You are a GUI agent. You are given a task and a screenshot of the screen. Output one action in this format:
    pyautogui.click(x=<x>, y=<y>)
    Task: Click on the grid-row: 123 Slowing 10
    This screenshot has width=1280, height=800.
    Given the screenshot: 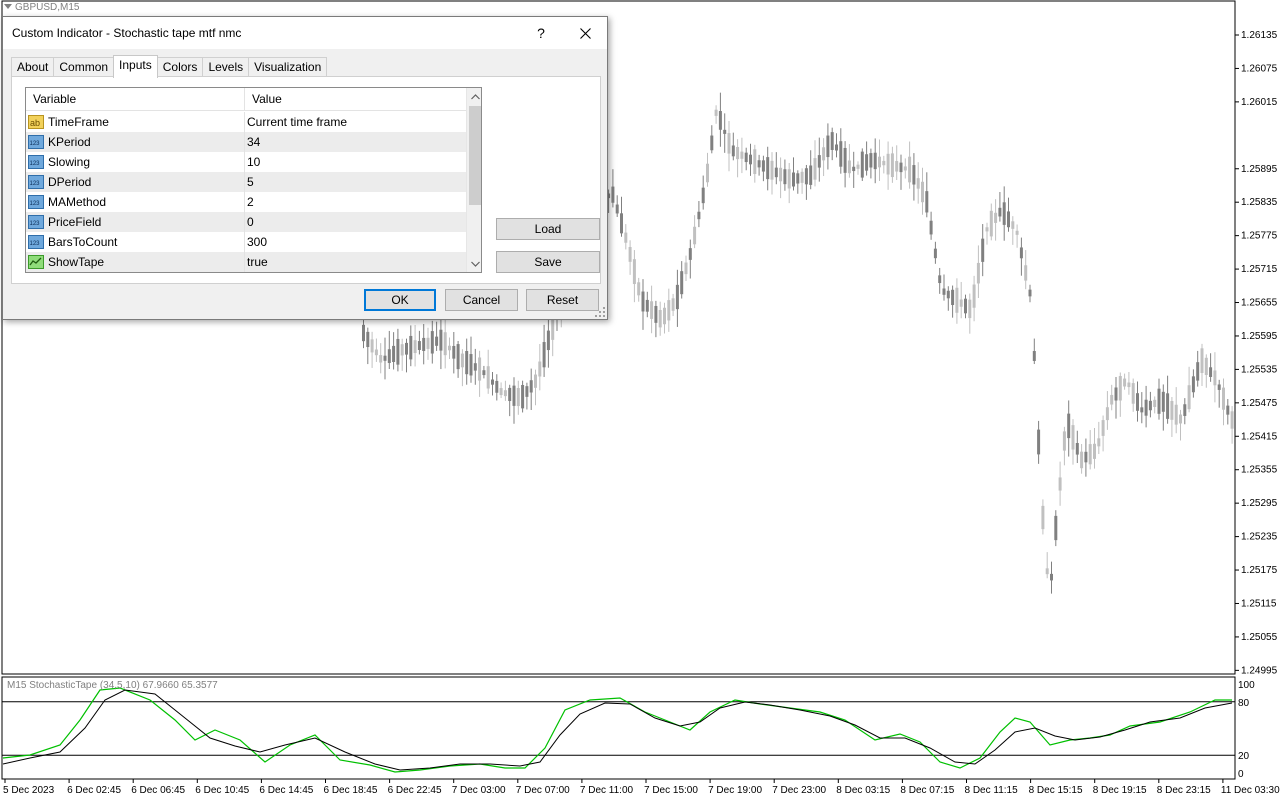 What is the action you would take?
    pyautogui.click(x=246, y=162)
    